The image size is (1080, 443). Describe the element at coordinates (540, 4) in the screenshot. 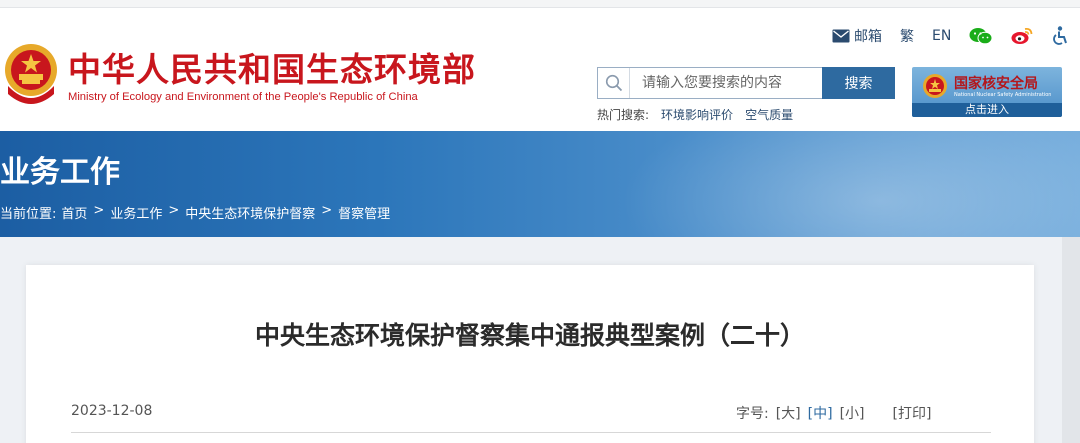

I see `browser-strip` at that location.